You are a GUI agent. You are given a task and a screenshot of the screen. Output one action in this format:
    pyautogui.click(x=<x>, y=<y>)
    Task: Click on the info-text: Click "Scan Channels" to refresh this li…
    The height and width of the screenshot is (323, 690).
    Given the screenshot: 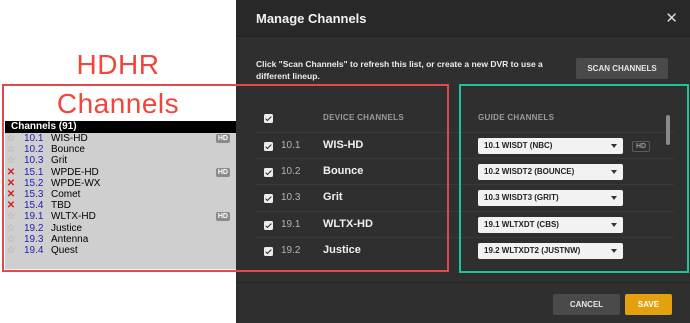 What is the action you would take?
    pyautogui.click(x=399, y=70)
    